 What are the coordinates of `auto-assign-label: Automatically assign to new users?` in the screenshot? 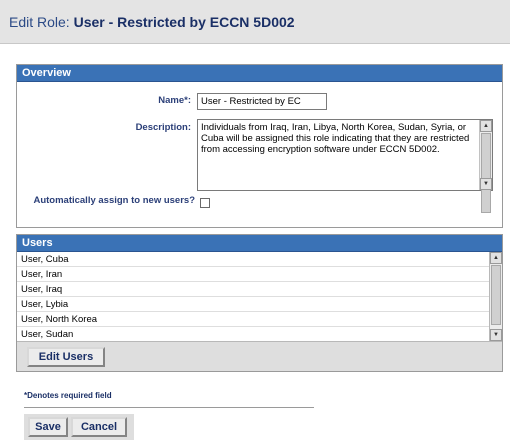 It's located at (114, 200).